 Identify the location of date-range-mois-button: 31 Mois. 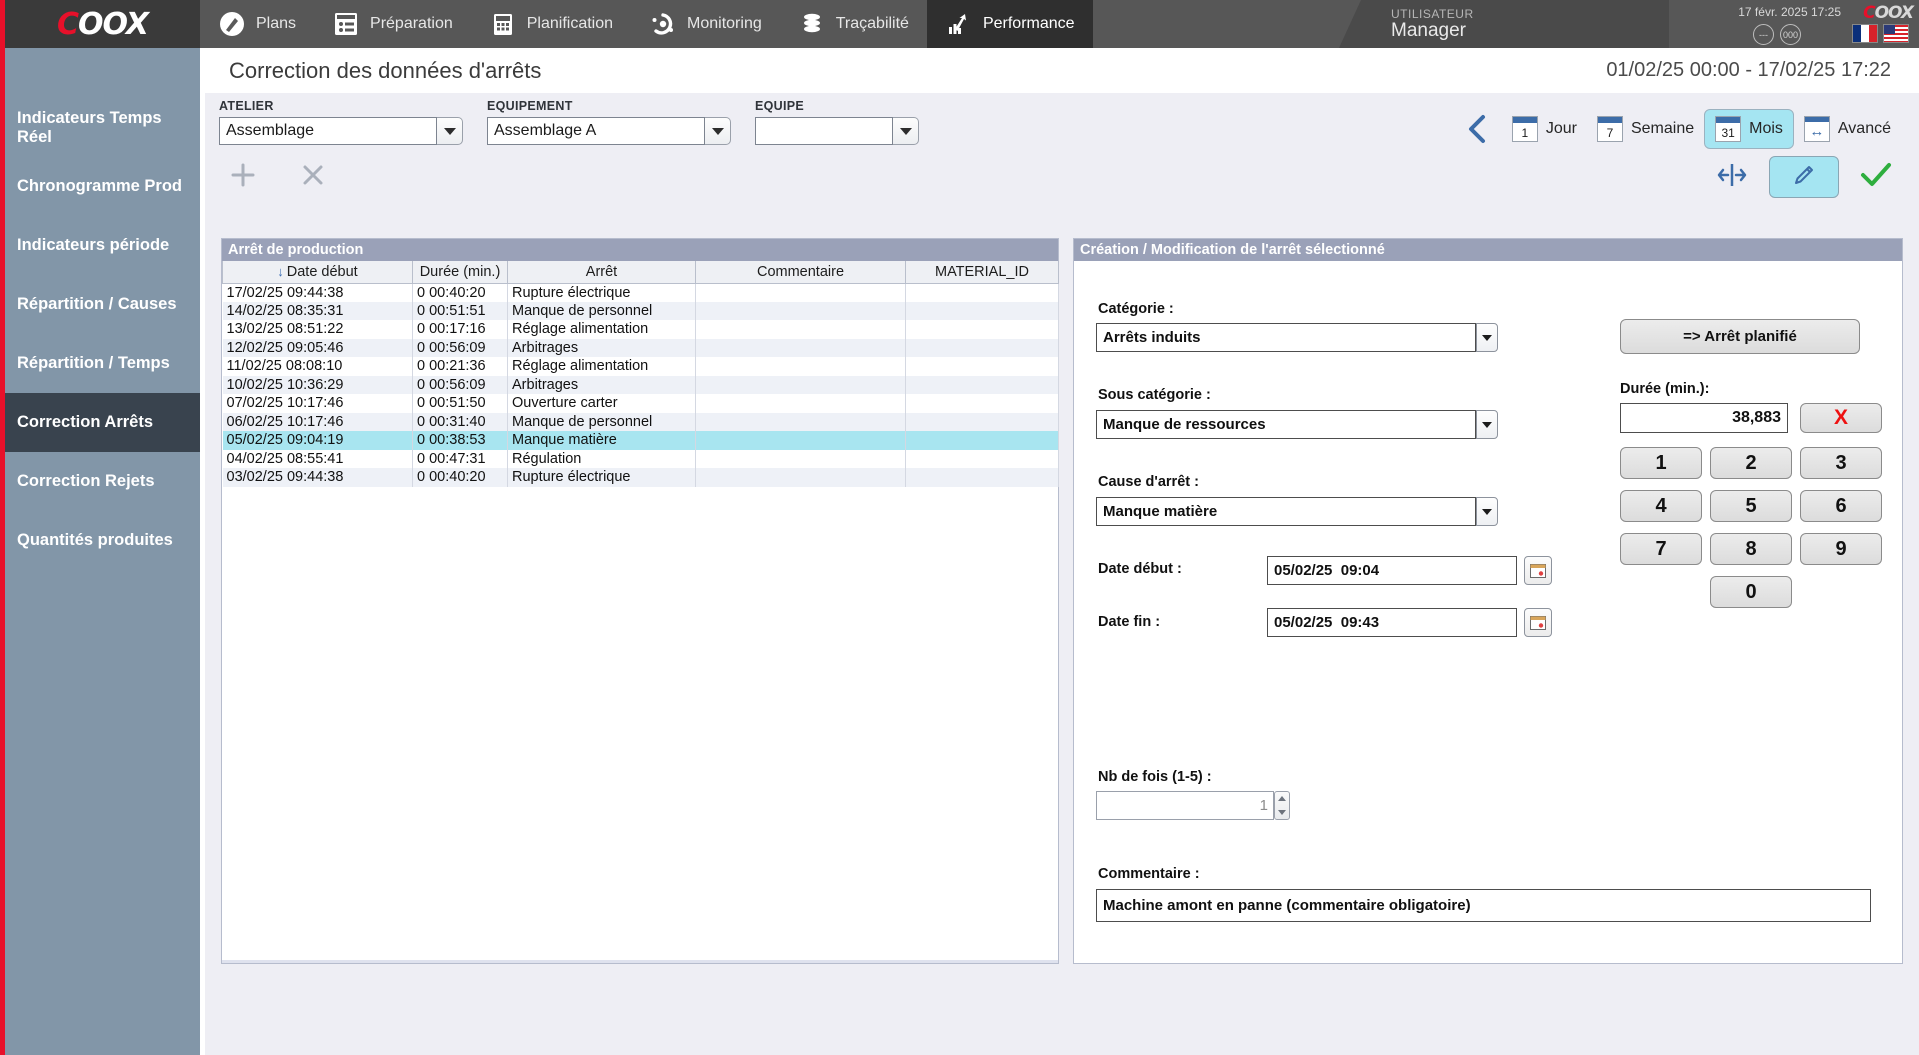
(1749, 129).